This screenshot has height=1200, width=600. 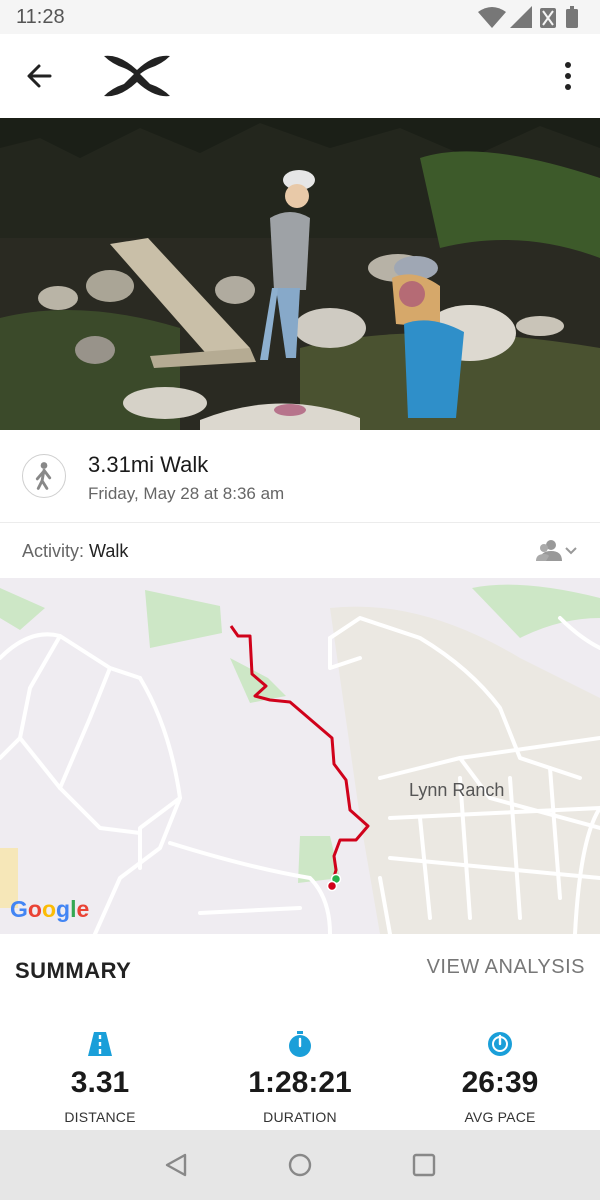 I want to click on privacy-friends-icon, so click(x=557, y=551).